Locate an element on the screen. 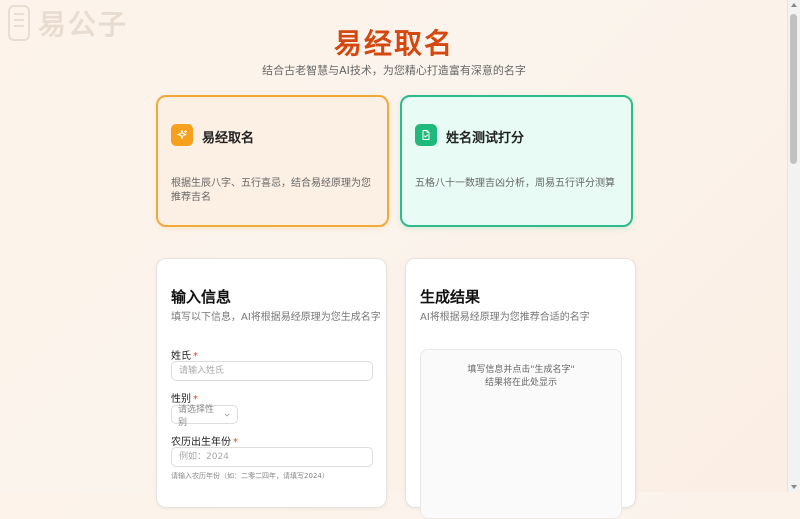  page-title: 易经取名 is located at coordinates (393, 43).